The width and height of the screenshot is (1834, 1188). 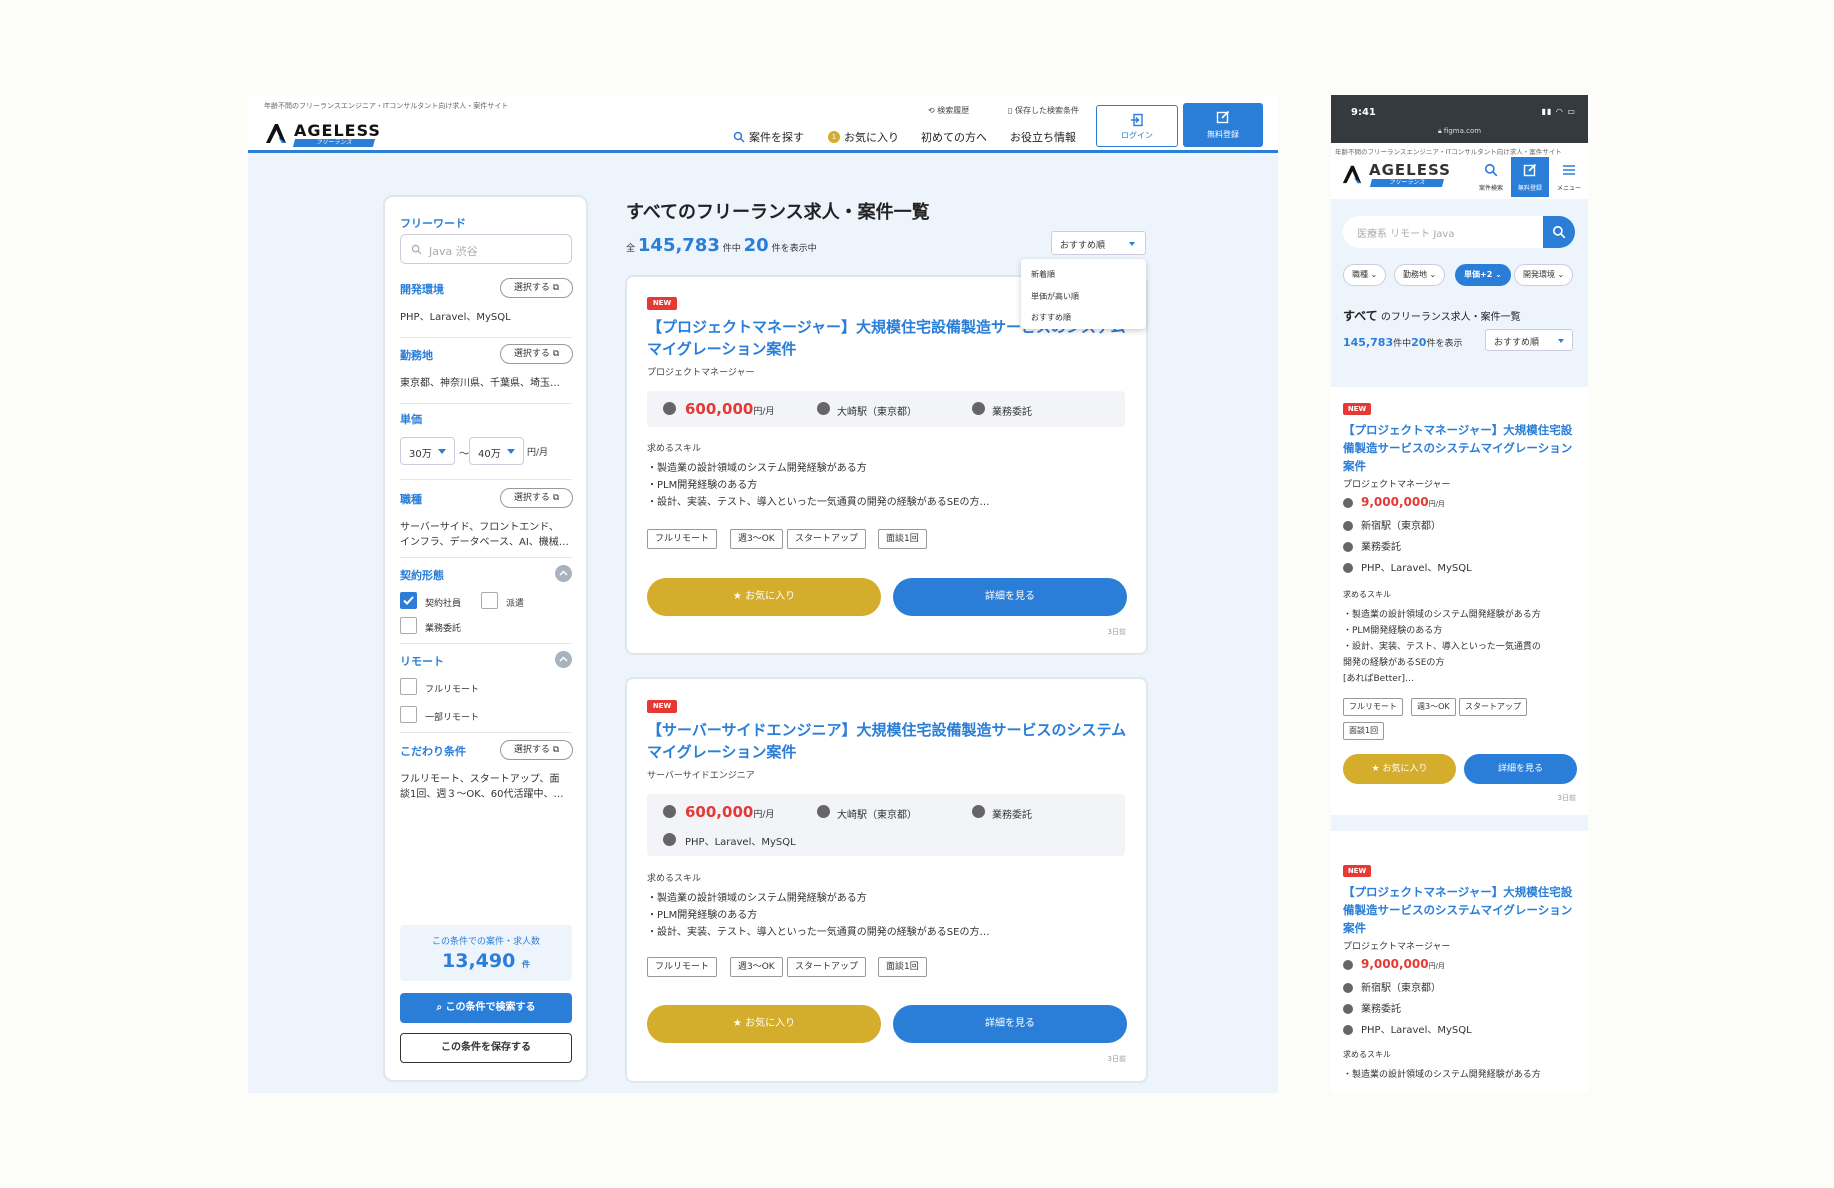 I want to click on mobile-nav-menu: メニュー, so click(x=1569, y=177).